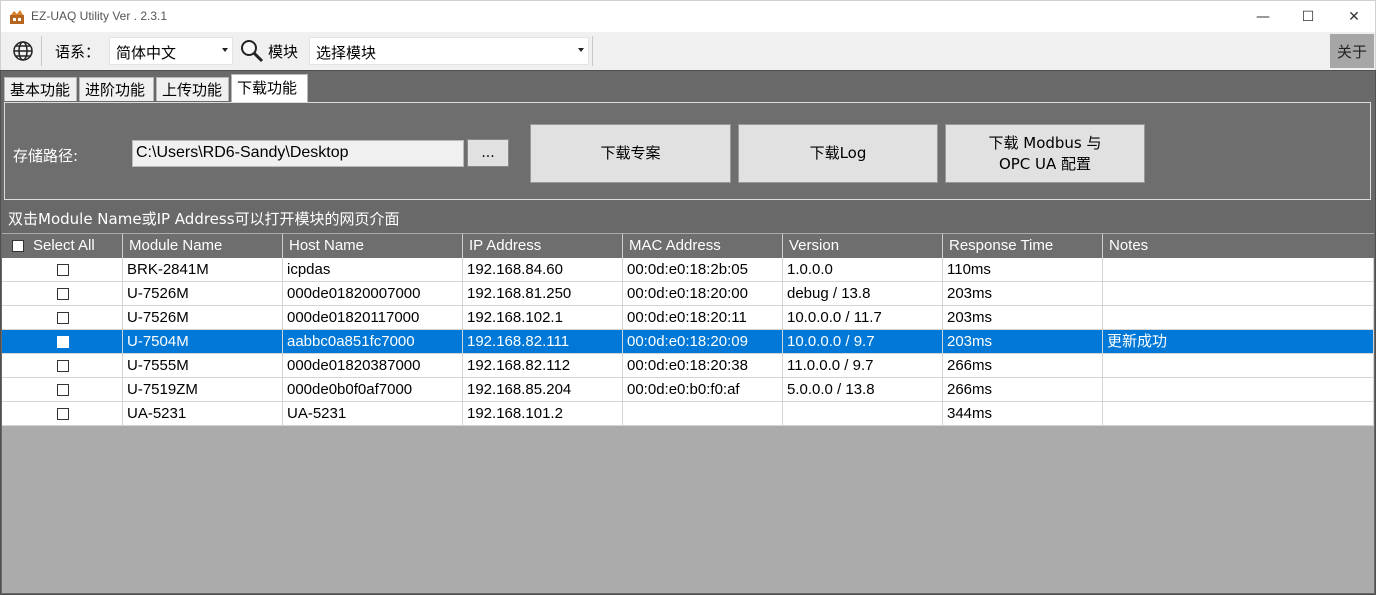 Image resolution: width=1376 pixels, height=595 pixels. Describe the element at coordinates (252, 51) in the screenshot. I see `magnifier-icon` at that location.